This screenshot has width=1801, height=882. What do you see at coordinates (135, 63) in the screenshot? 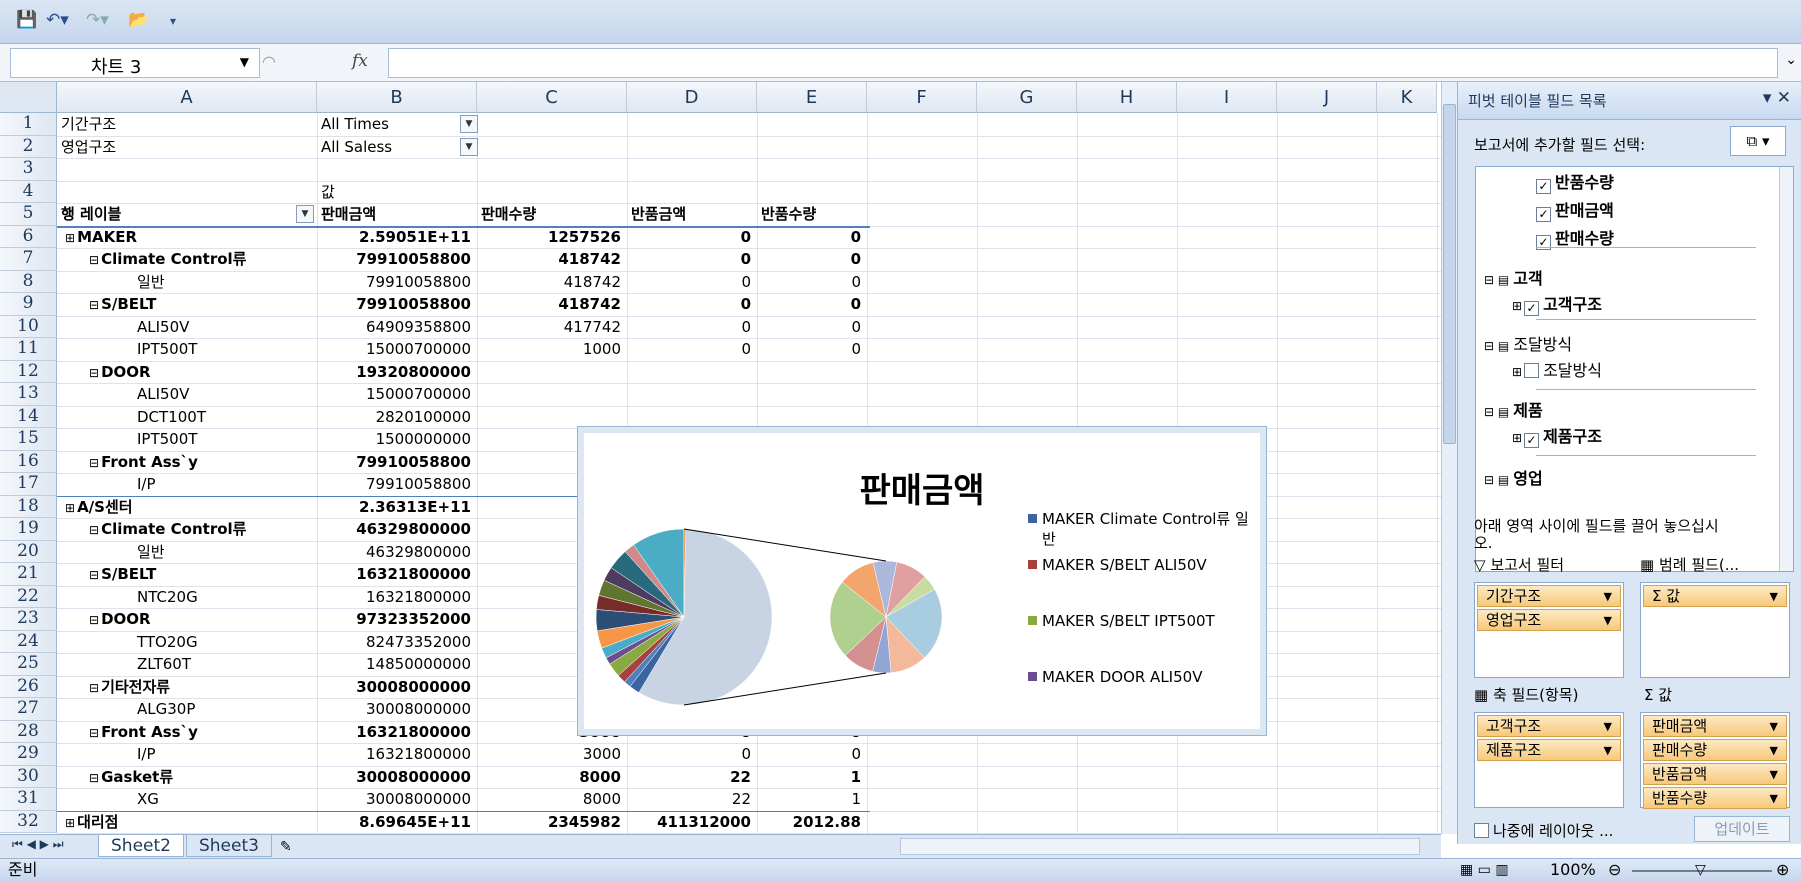
I see `name-box: 차트 3 ▼` at bounding box center [135, 63].